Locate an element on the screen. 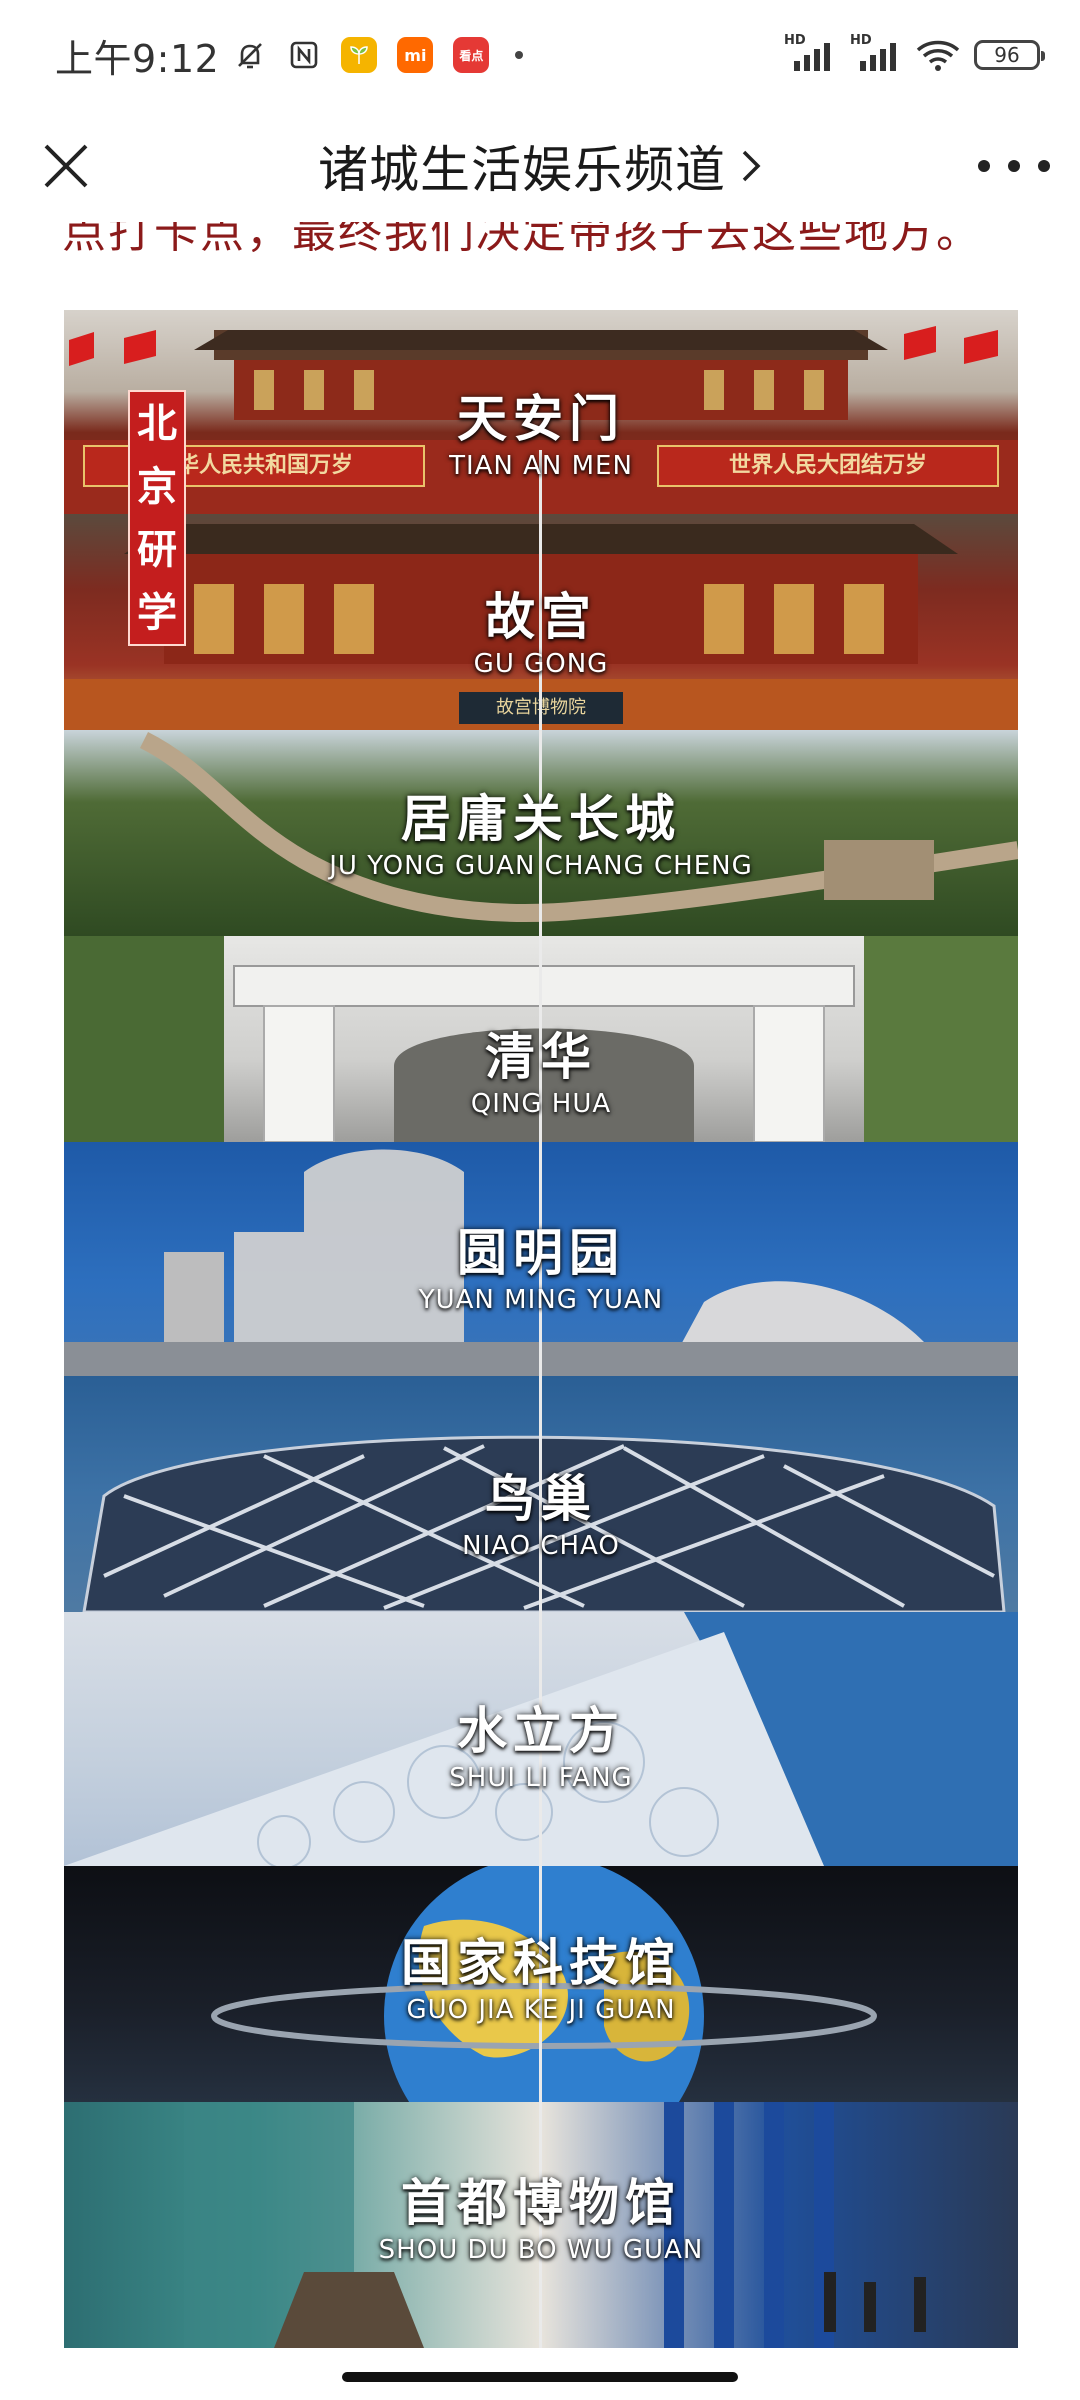 This screenshot has height=2400, width=1080. more-options-button is located at coordinates (1014, 166).